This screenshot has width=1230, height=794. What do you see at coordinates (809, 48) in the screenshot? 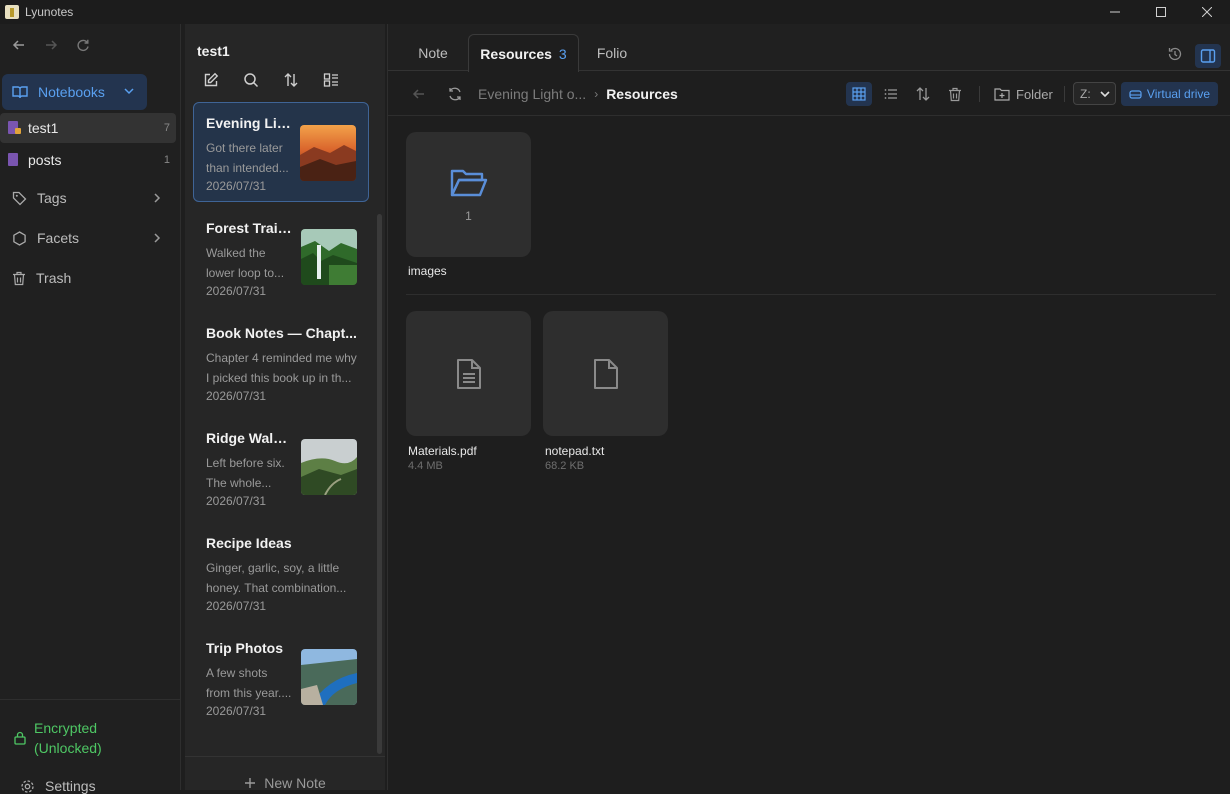
I see `tab-bar: Note Resources 3 Folio` at bounding box center [809, 48].